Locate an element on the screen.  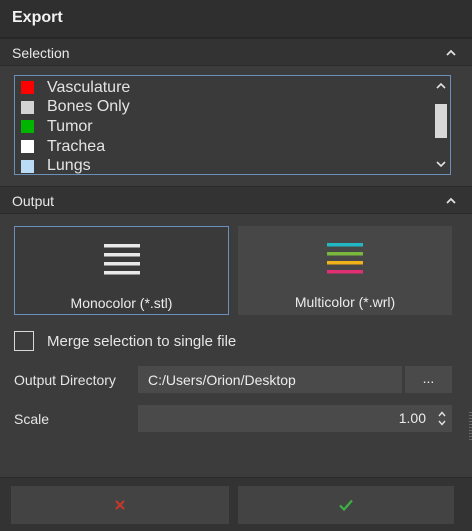
list-item-label: Lungs is located at coordinates (69, 166).